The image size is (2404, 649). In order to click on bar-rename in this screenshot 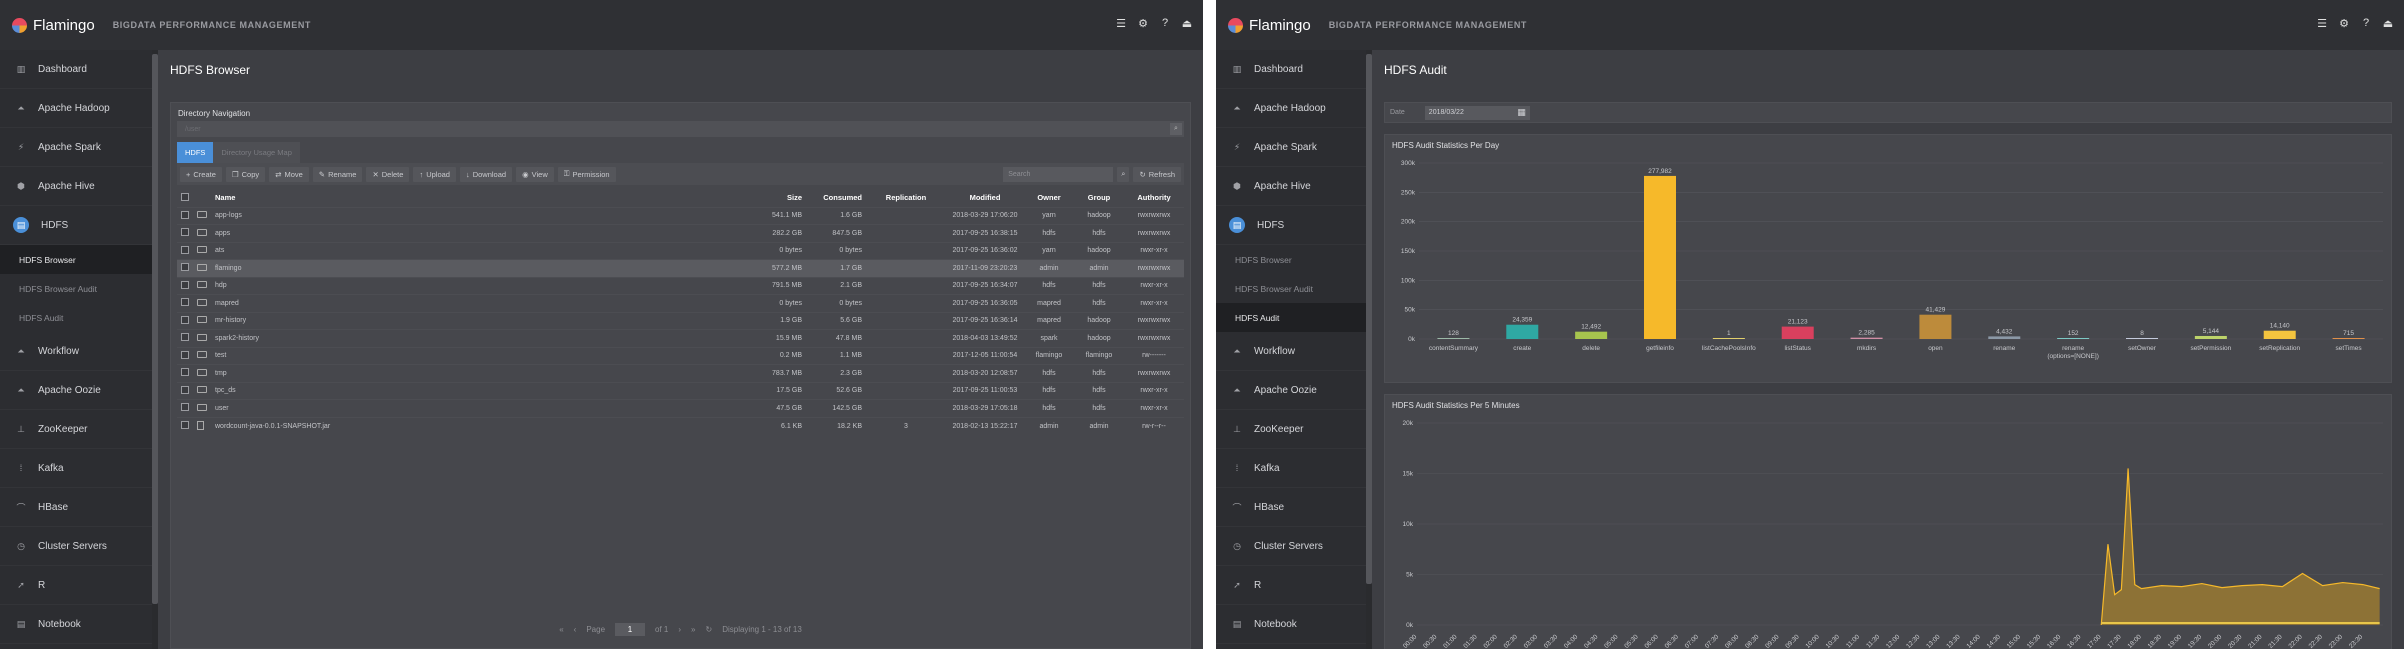, I will do `click(2004, 337)`.